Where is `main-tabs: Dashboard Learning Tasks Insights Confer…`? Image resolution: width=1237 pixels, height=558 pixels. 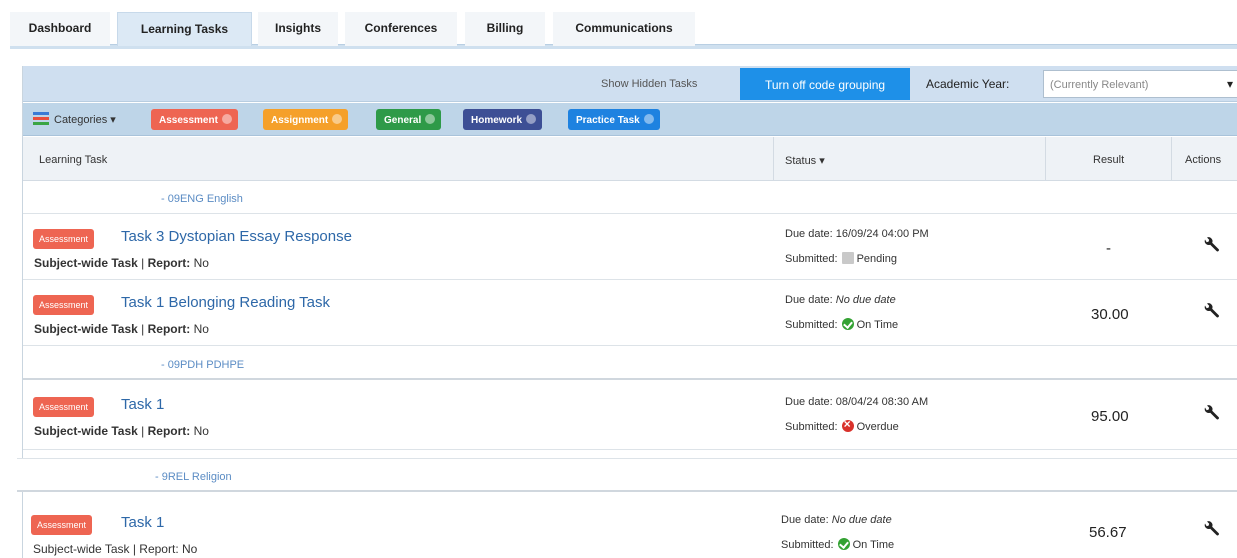
main-tabs: Dashboard Learning Tasks Insights Confer… is located at coordinates (618, 25).